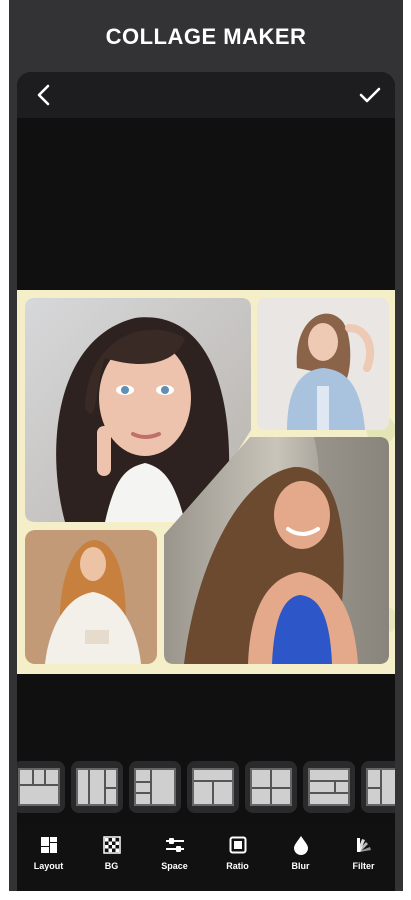 The width and height of the screenshot is (411, 900). Describe the element at coordinates (49, 845) in the screenshot. I see `layout-grid-icon` at that location.